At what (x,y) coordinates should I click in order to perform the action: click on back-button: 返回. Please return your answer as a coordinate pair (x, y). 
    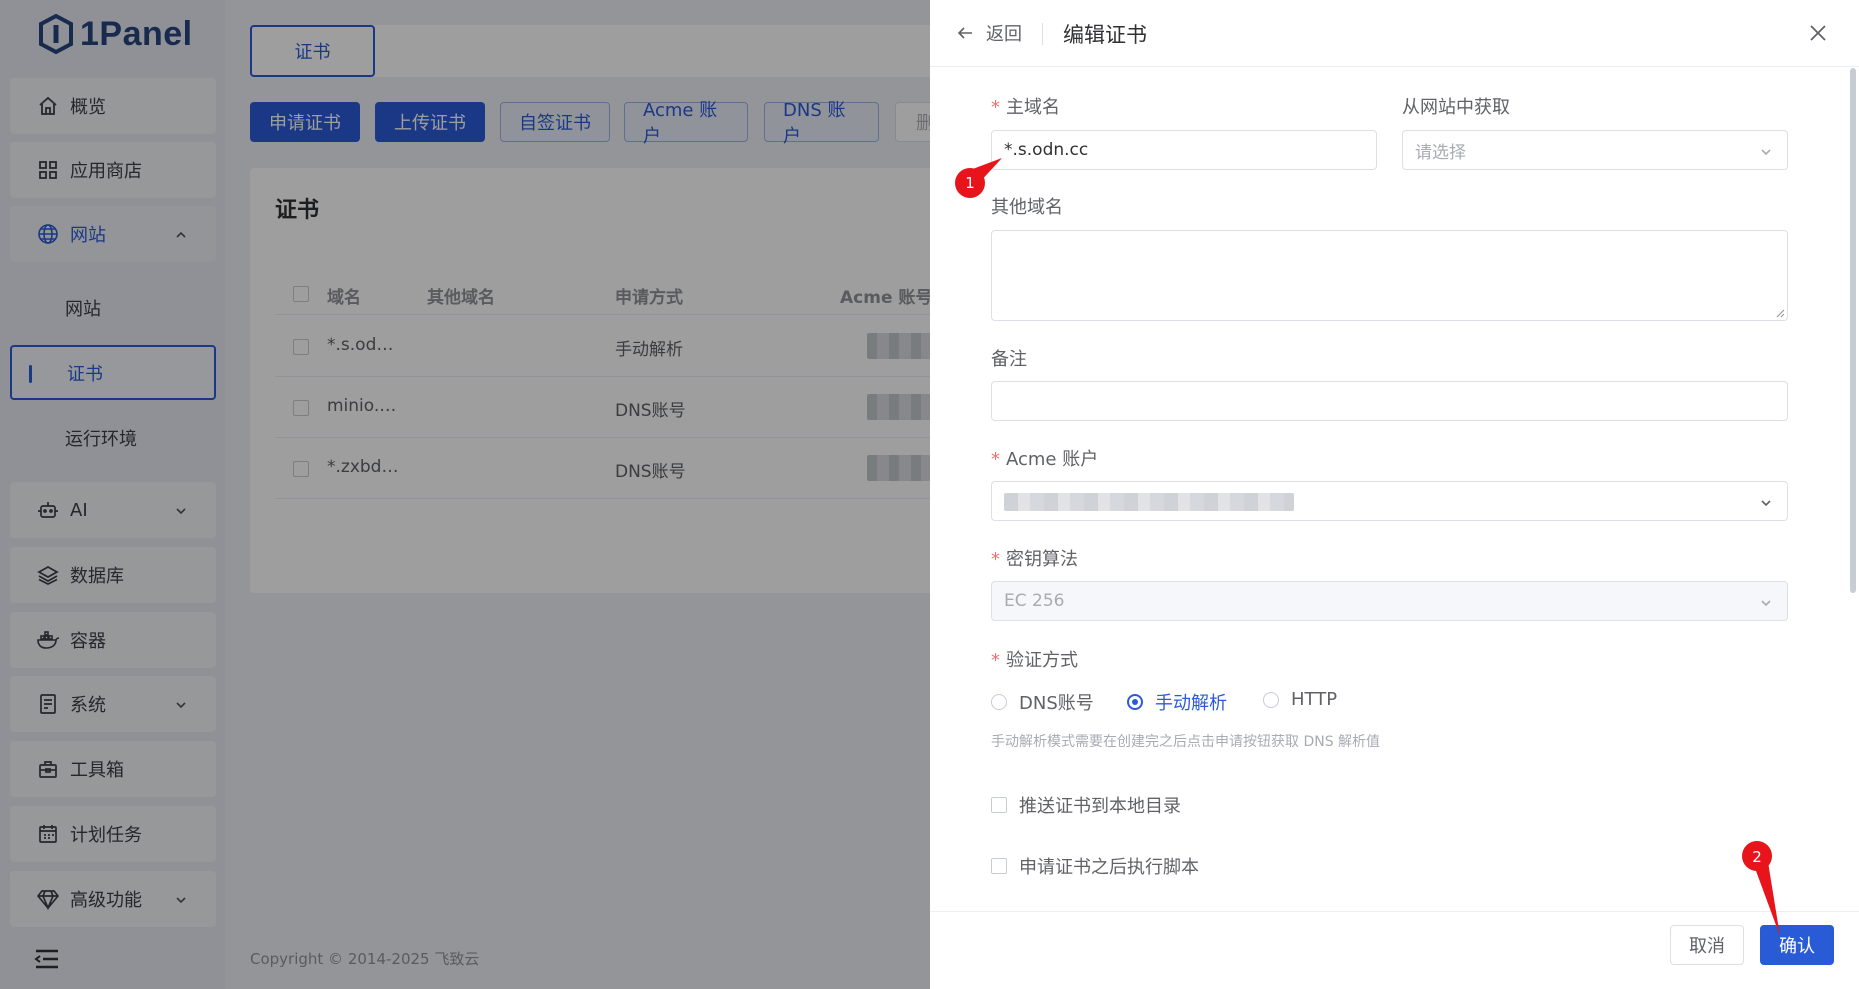
    Looking at the image, I should click on (989, 33).